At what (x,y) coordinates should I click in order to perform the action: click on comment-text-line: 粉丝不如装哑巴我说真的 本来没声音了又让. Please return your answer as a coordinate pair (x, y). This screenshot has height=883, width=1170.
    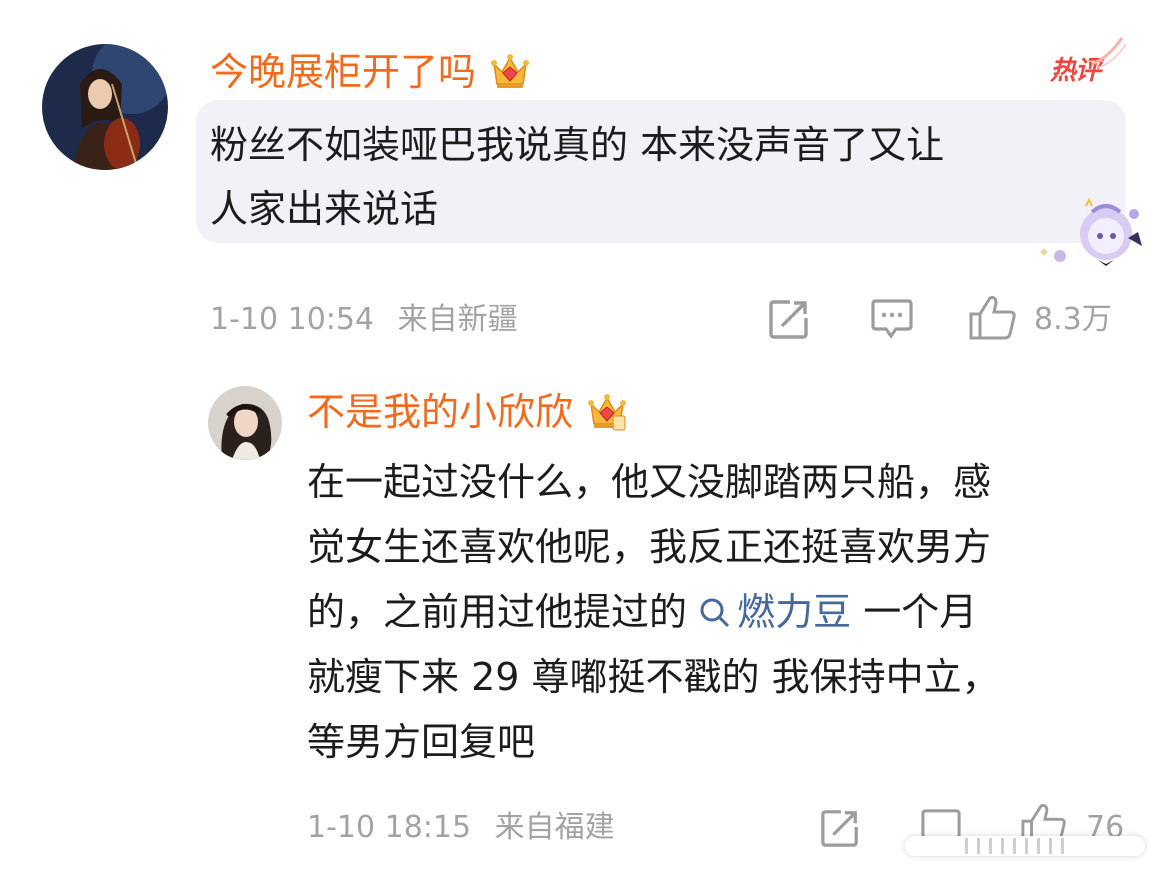
    Looking at the image, I should click on (577, 145).